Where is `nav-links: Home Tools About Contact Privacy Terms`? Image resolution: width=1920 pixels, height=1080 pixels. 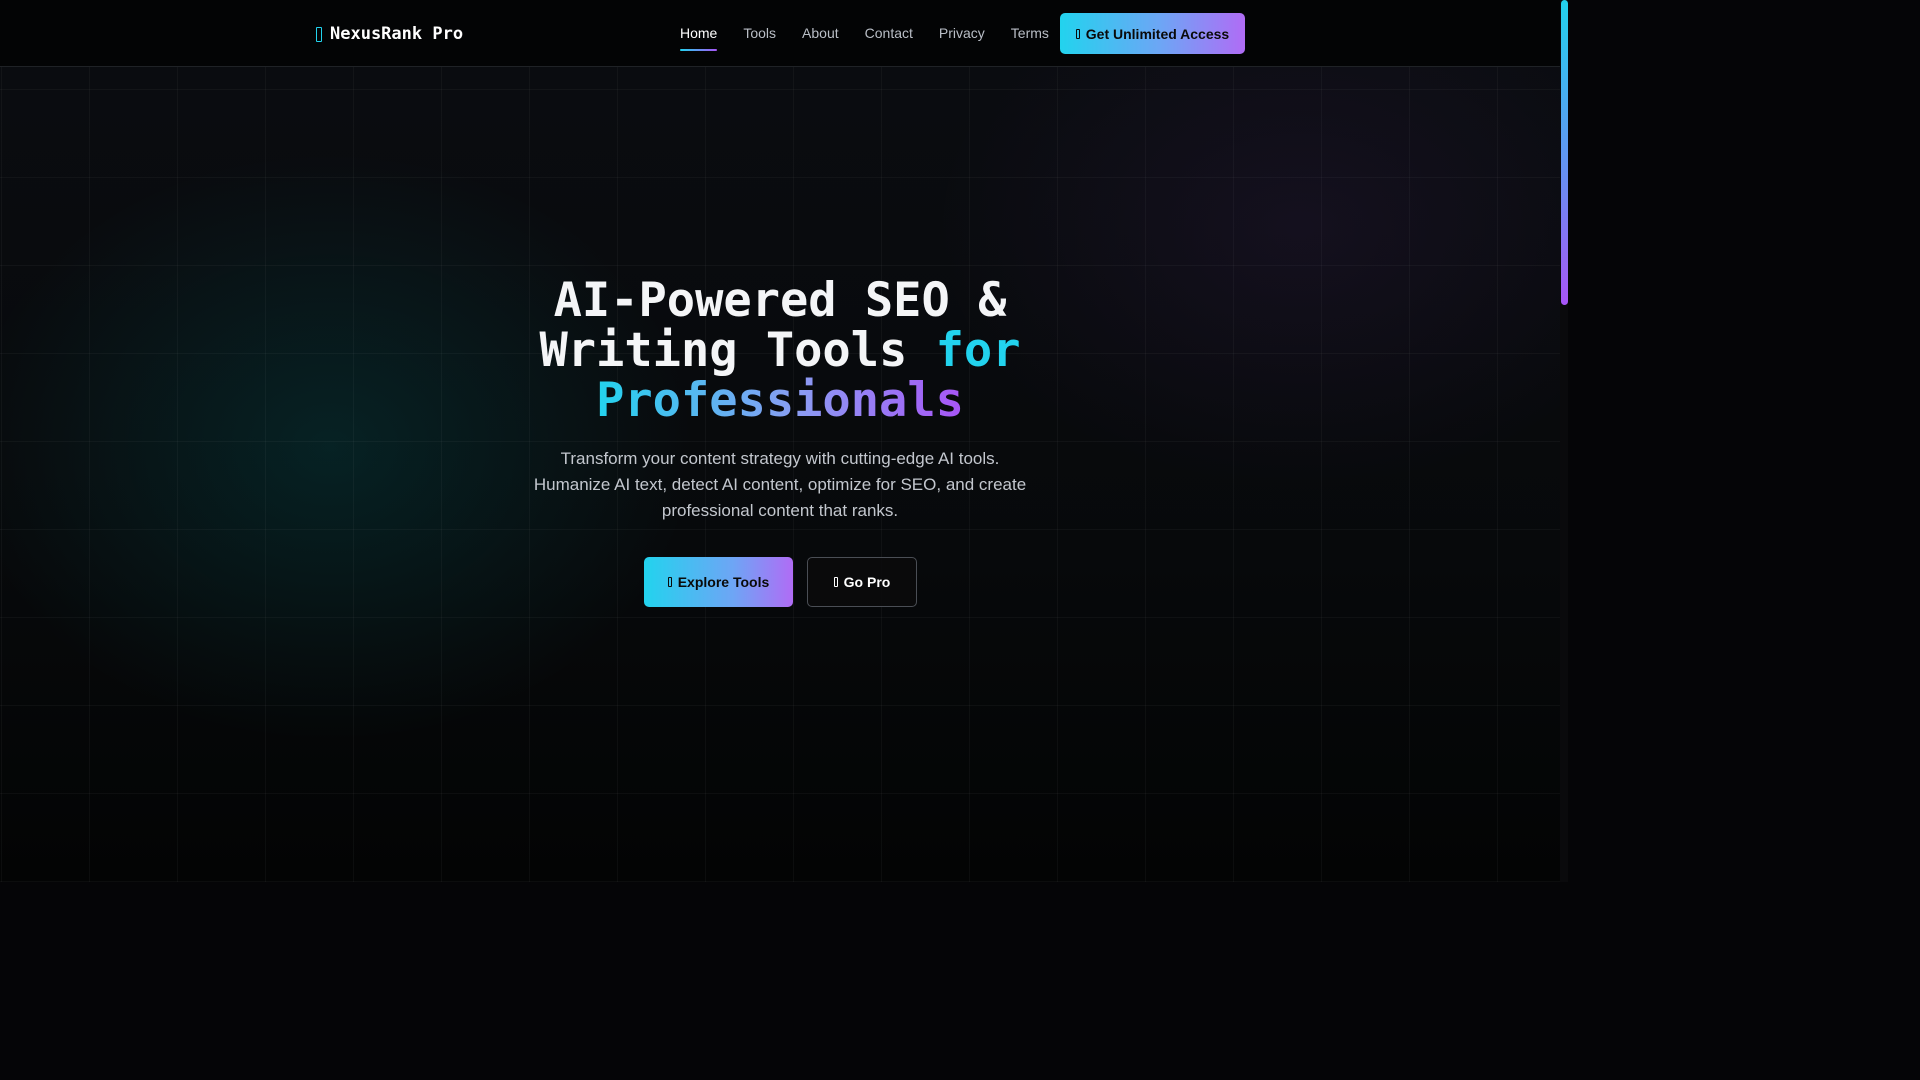 nav-links: Home Tools About Contact Privacy Terms is located at coordinates (877, 37).